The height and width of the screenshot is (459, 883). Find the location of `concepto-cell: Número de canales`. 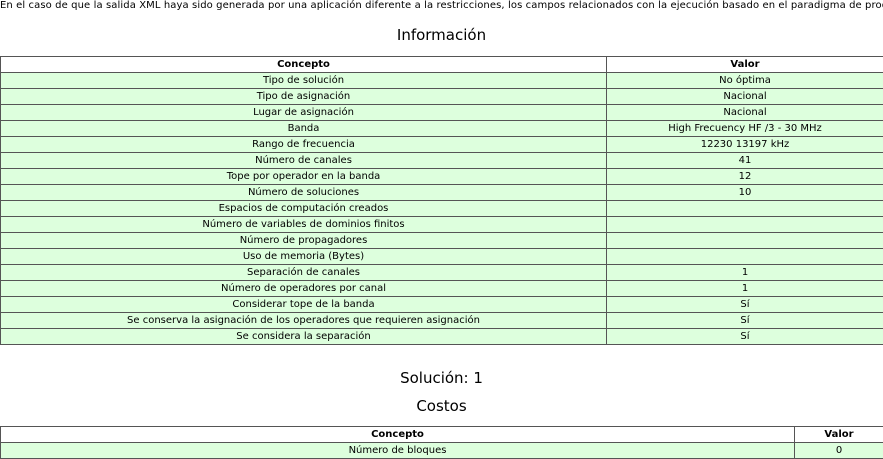

concepto-cell: Número de canales is located at coordinates (303, 160).